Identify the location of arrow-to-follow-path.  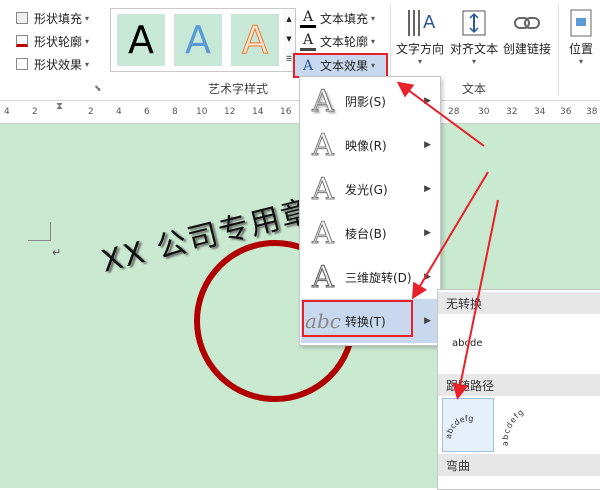
(475, 299).